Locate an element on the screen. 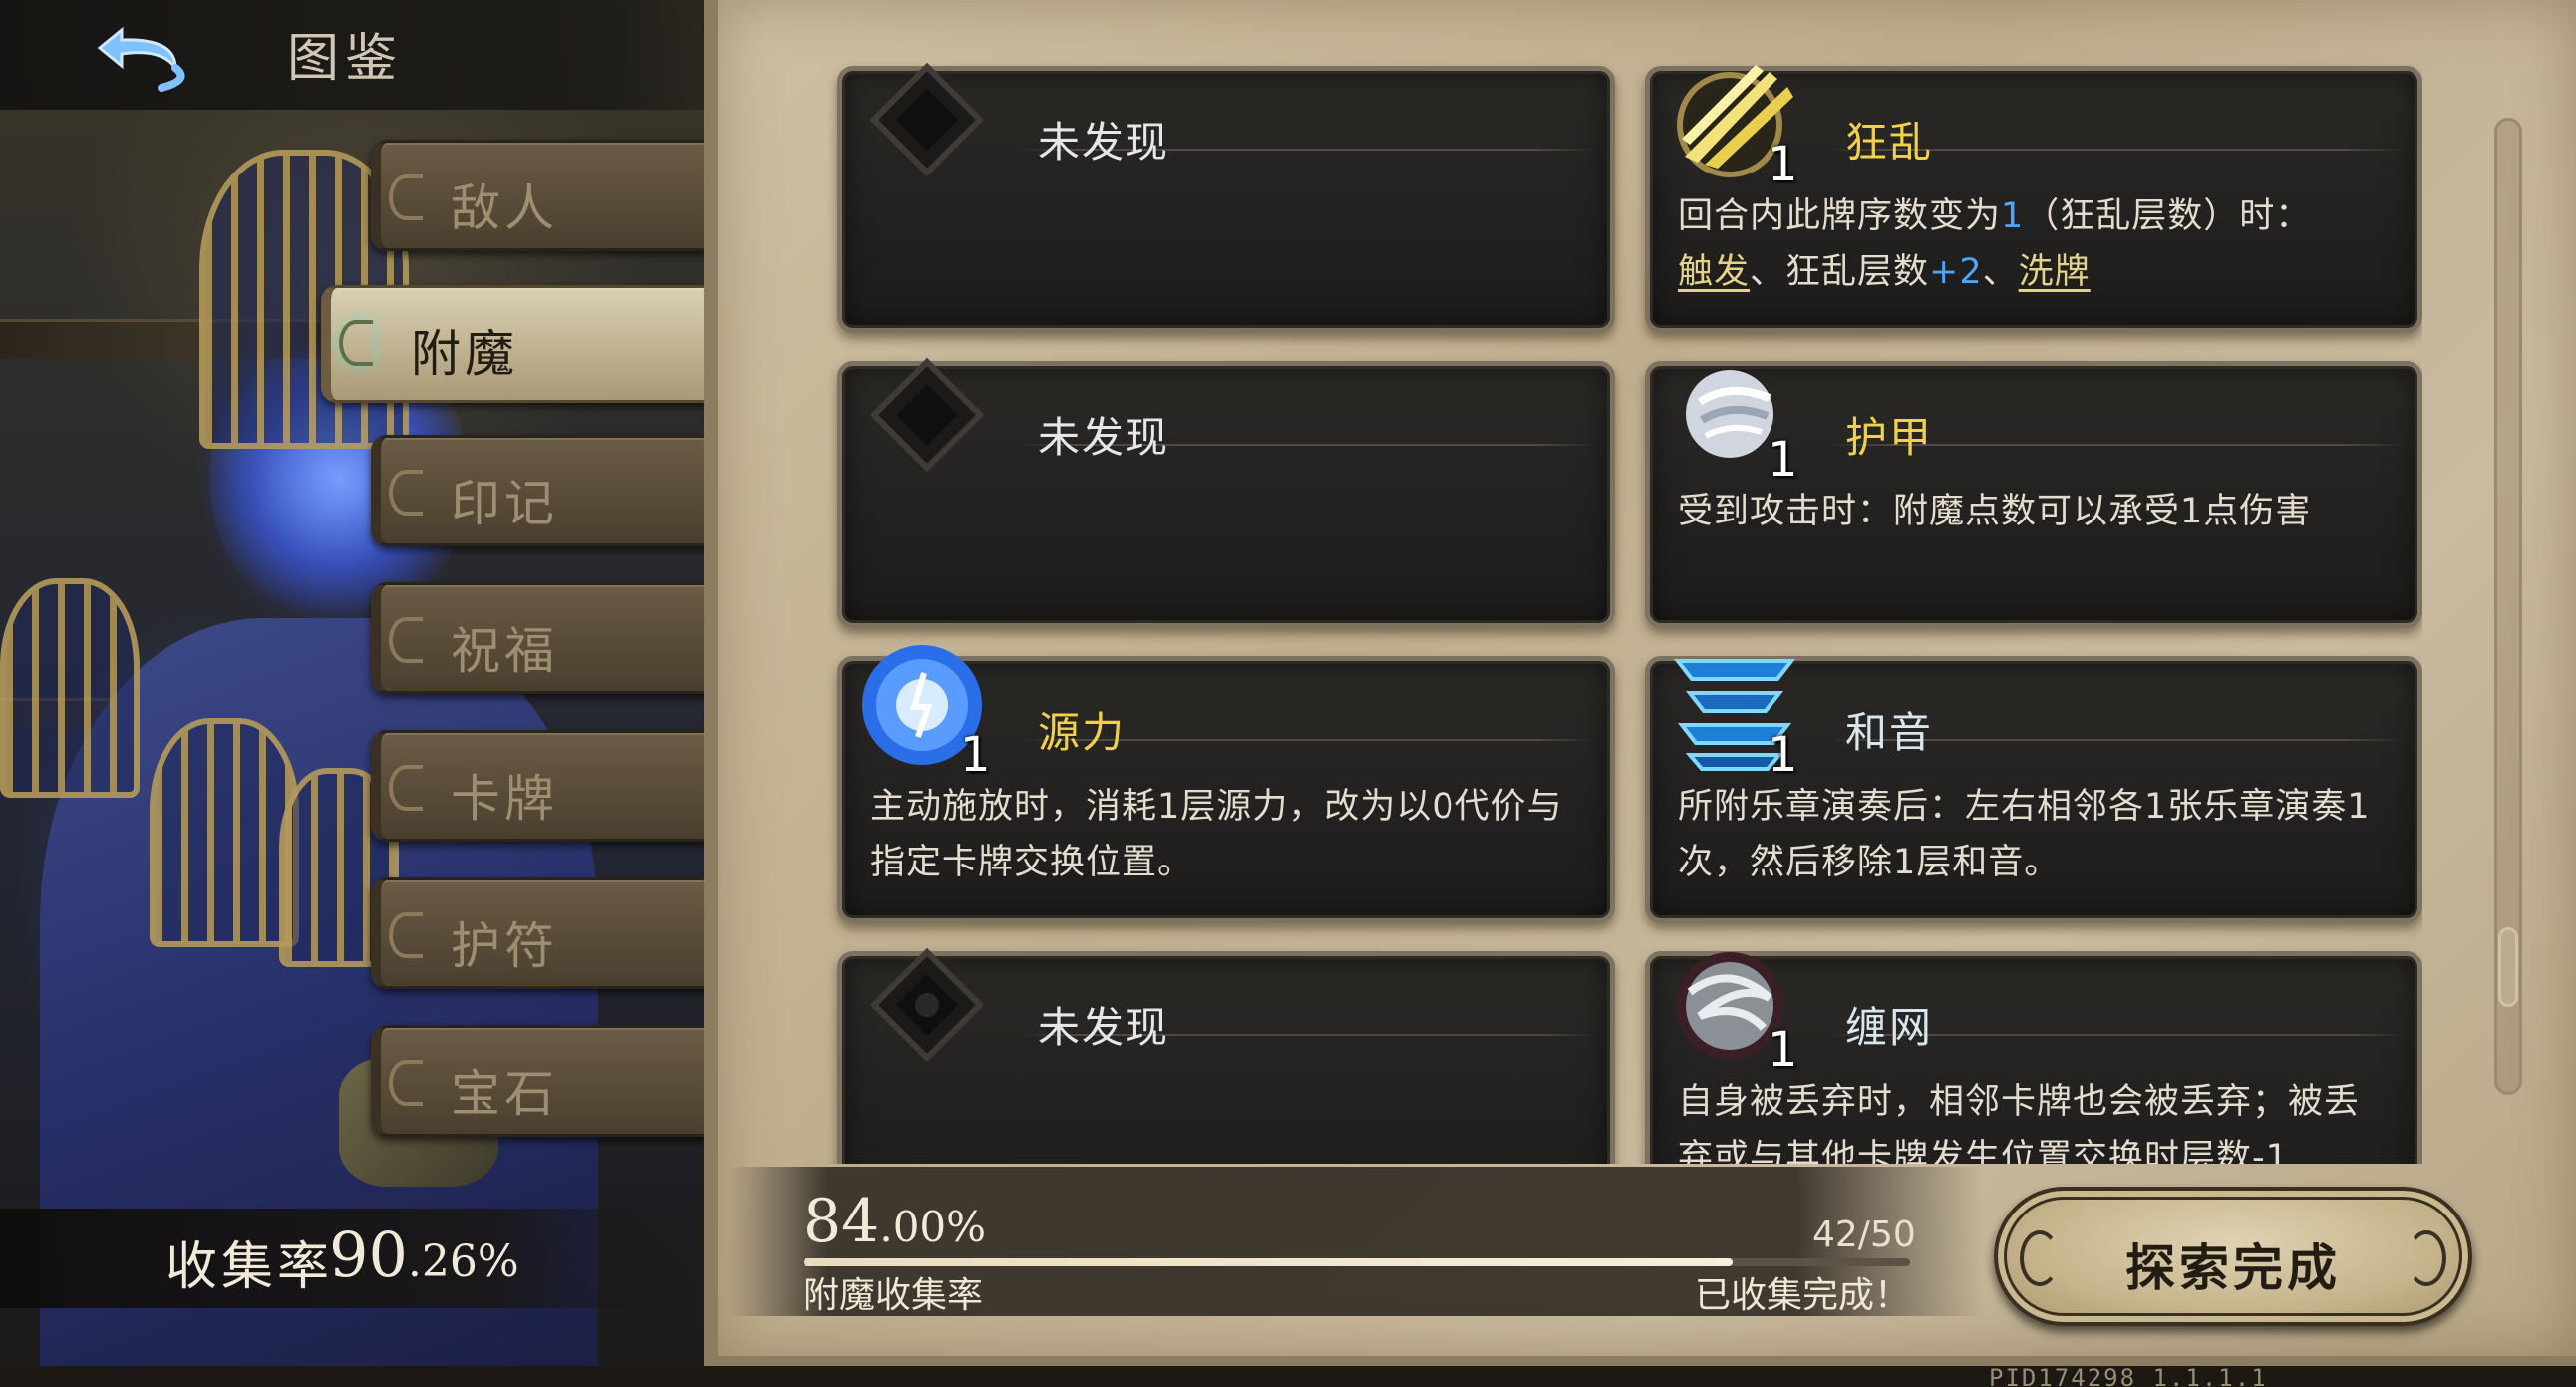  percent-dec: .00% is located at coordinates (933, 1227).